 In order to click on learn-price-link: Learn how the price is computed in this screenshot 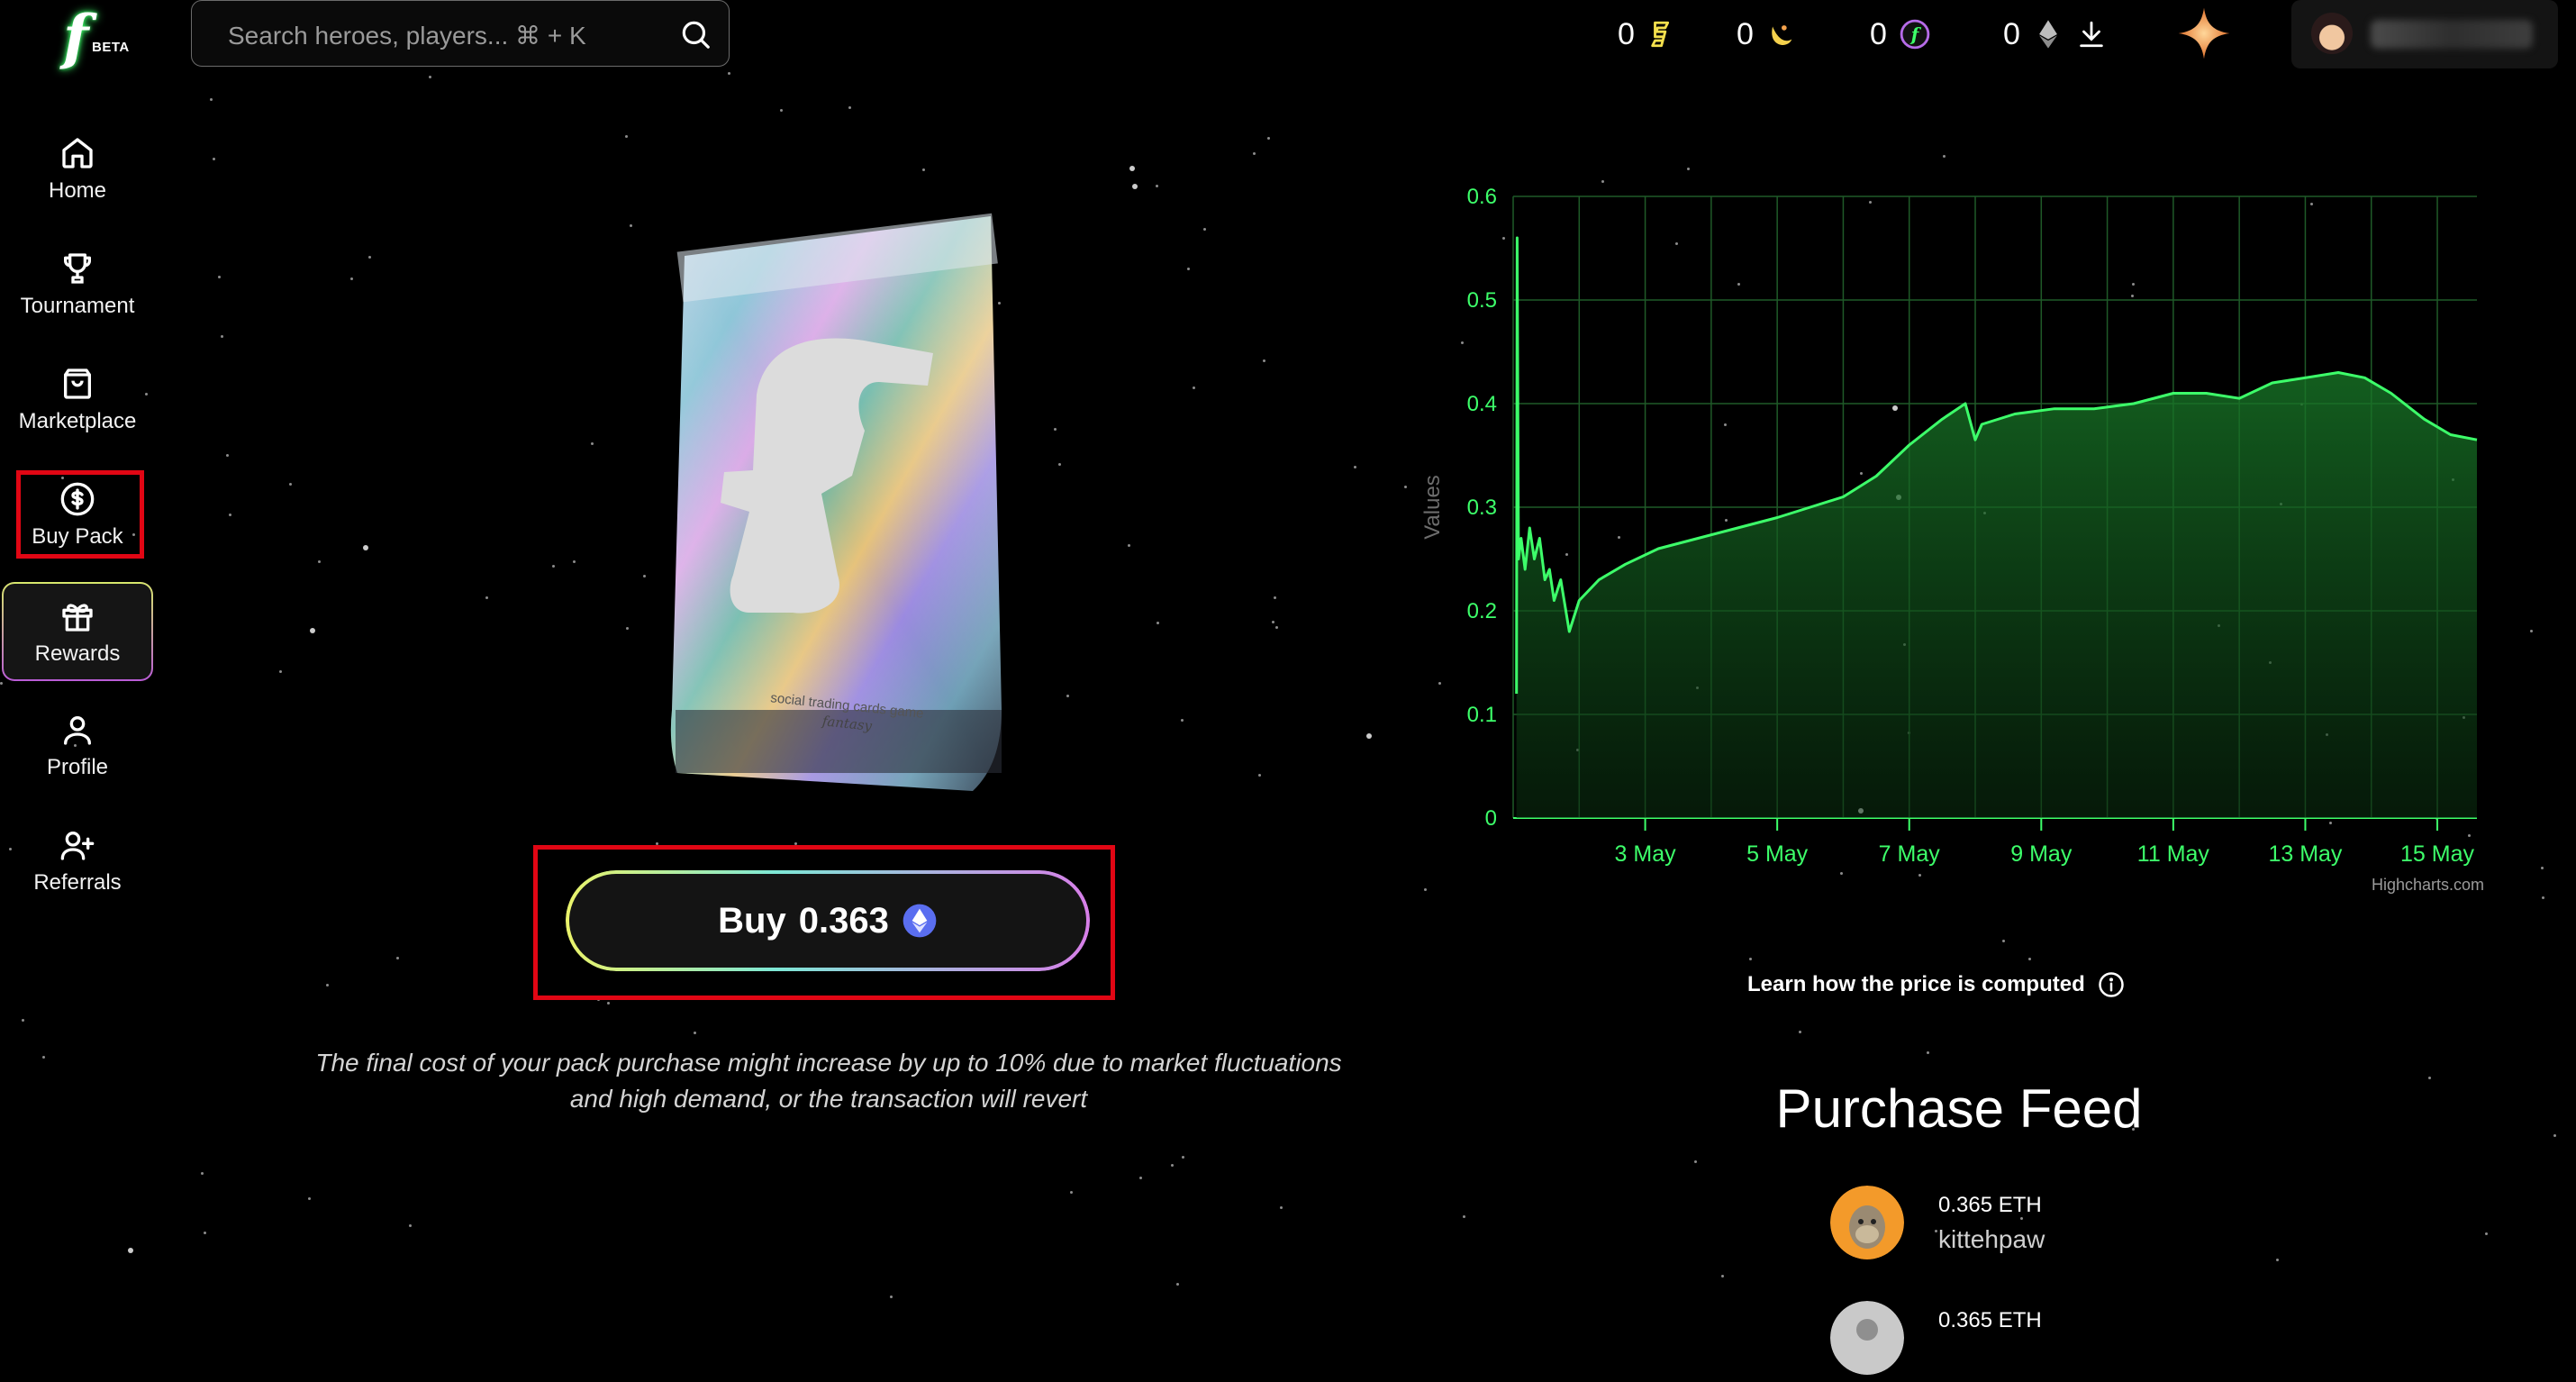, I will do `click(1936, 984)`.